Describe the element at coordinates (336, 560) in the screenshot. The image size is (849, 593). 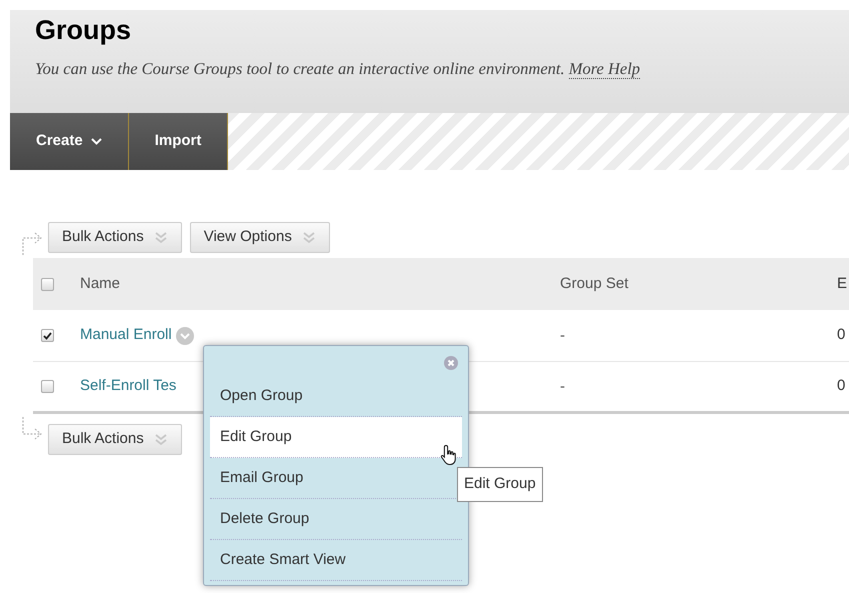
I see `menu-item: Create Smart View` at that location.